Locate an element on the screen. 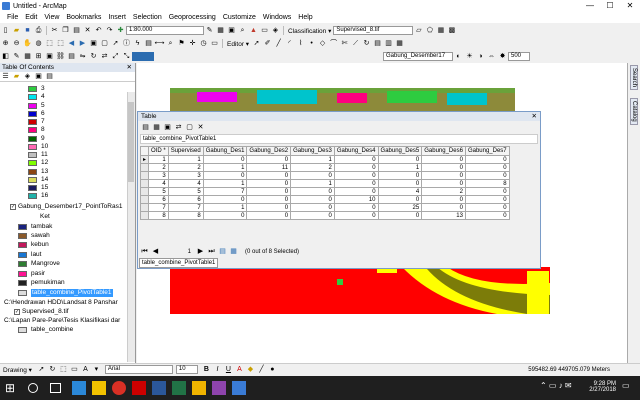 The image size is (640, 400). text-icon: A is located at coordinates (85, 369).